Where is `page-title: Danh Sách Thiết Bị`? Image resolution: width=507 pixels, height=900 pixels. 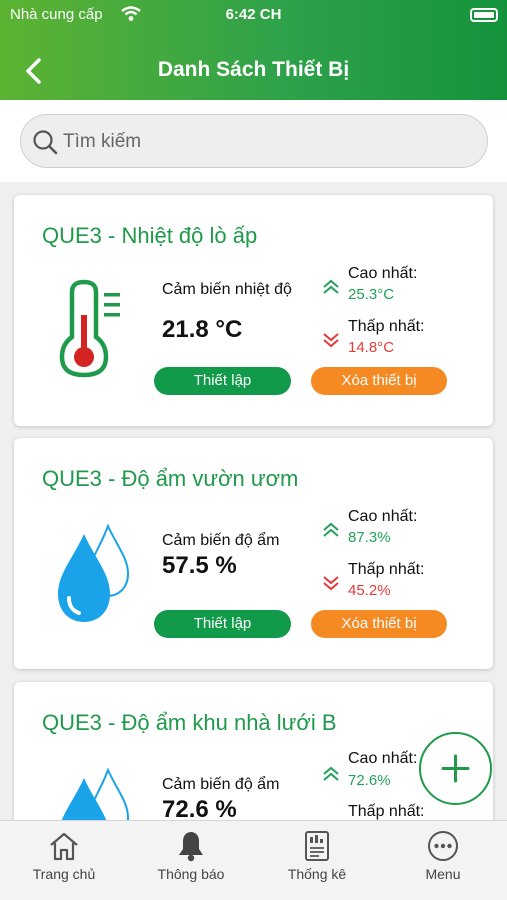 page-title: Danh Sách Thiết Bị is located at coordinates (253, 69).